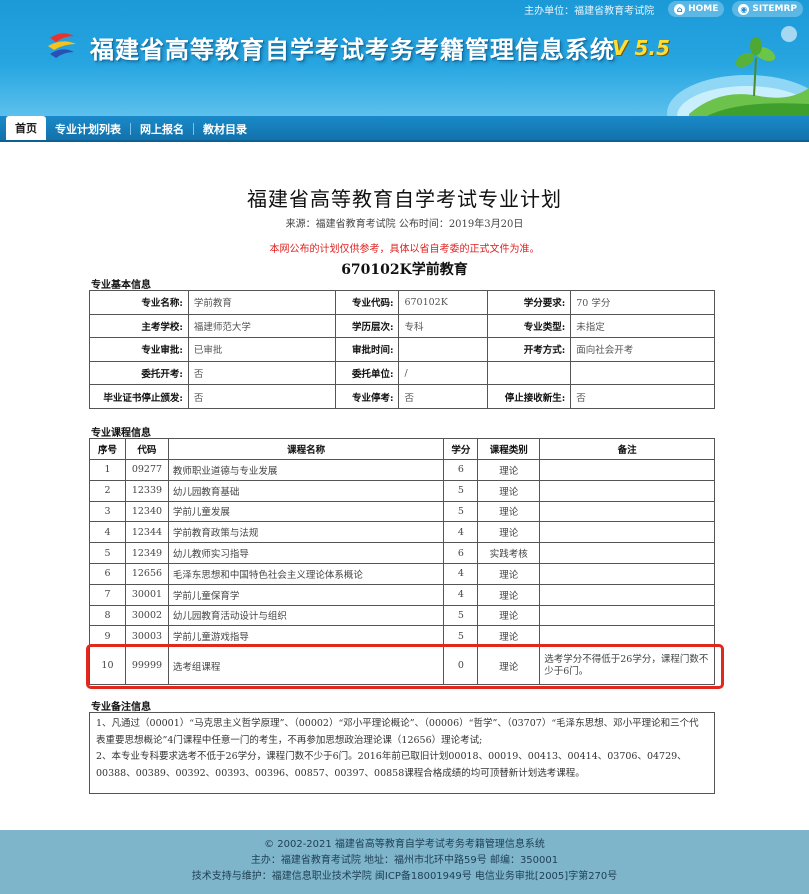 Image resolution: width=809 pixels, height=894 pixels. Describe the element at coordinates (146, 490) in the screenshot. I see `course-code: 12339` at that location.